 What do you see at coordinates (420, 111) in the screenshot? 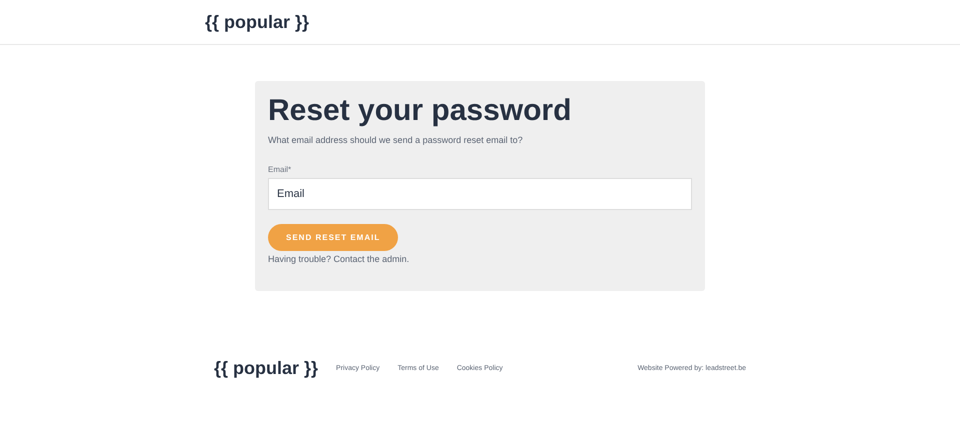
I see `page-title: Reset your password` at bounding box center [420, 111].